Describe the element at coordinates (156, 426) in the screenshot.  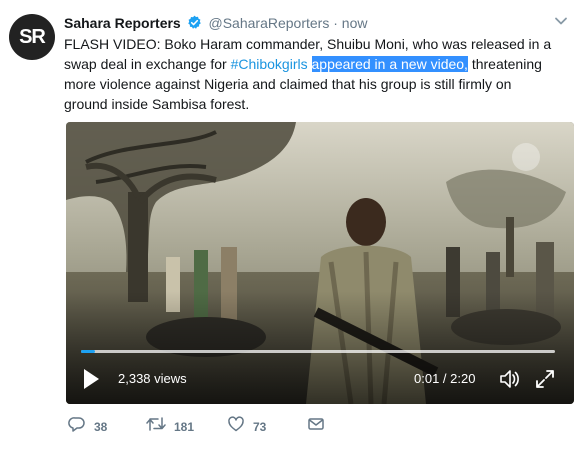
I see `retweet-icon` at that location.